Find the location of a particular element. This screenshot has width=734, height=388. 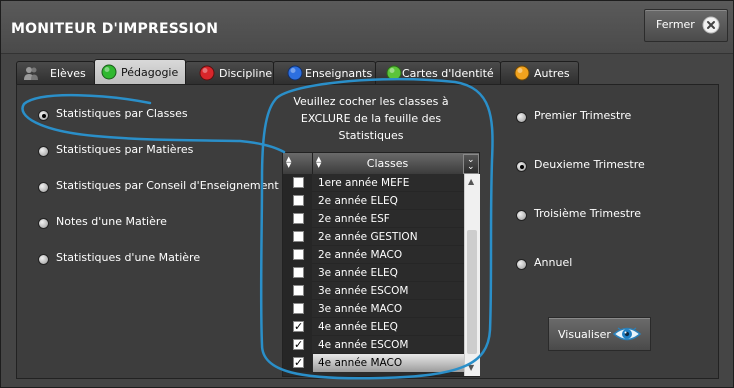

table-row: ✓ 4e année ESCOM is located at coordinates (373, 345).